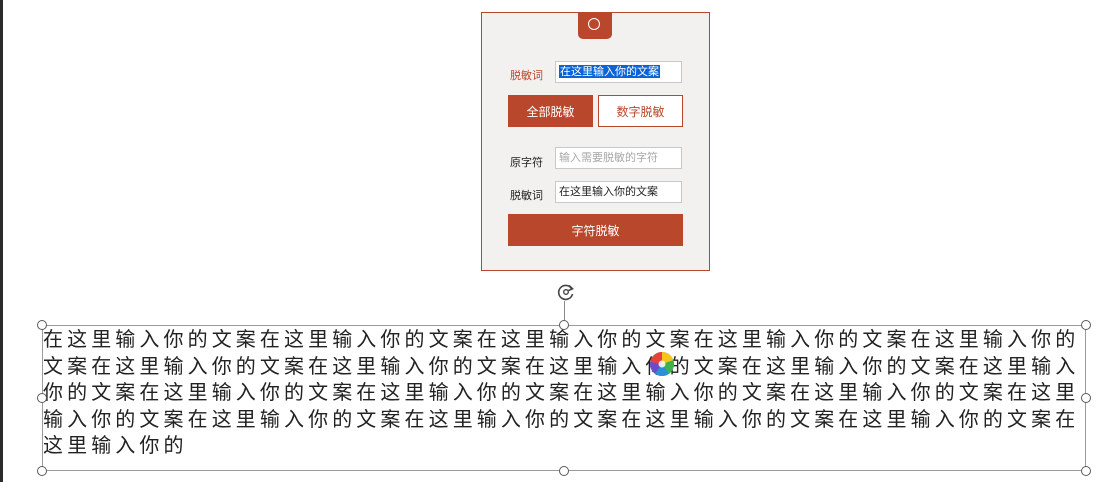  What do you see at coordinates (566, 292) in the screenshot?
I see `rotate-icon` at bounding box center [566, 292].